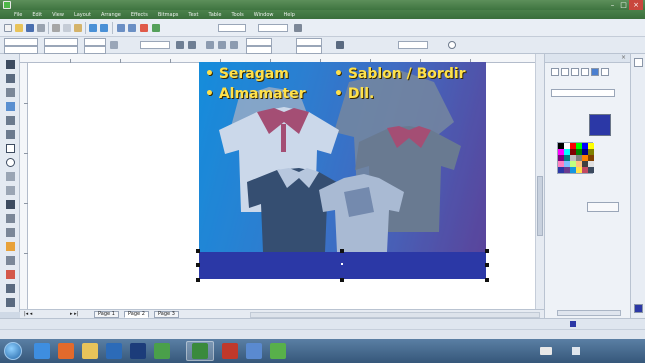 The image size is (645, 363). What do you see at coordinates (576, 351) in the screenshot?
I see `tray-volume-icon` at bounding box center [576, 351].